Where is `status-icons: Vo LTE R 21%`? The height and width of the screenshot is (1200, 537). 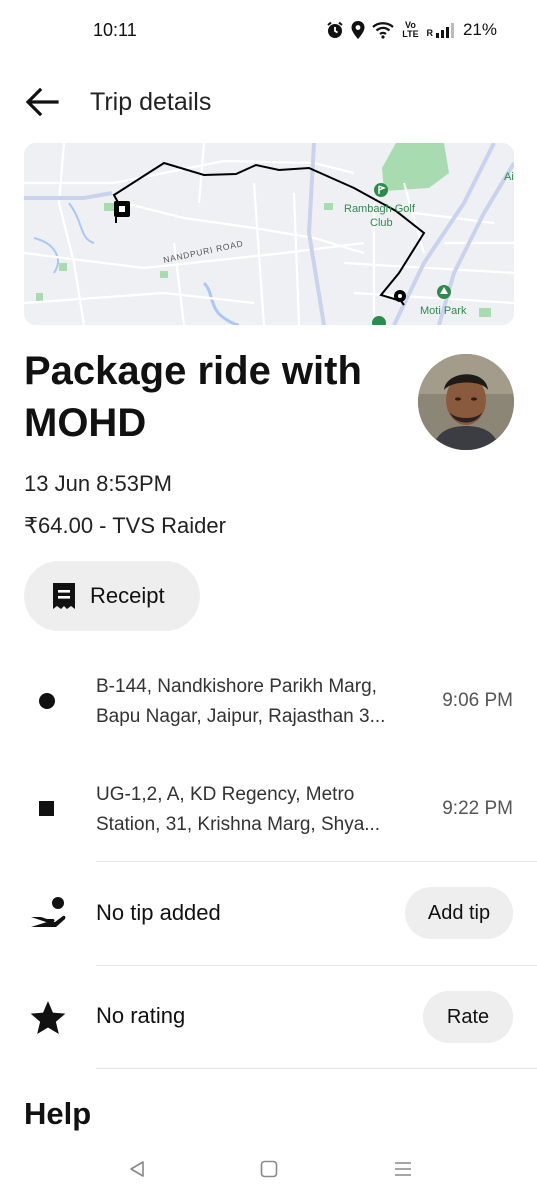 status-icons: Vo LTE R 21% is located at coordinates (411, 30).